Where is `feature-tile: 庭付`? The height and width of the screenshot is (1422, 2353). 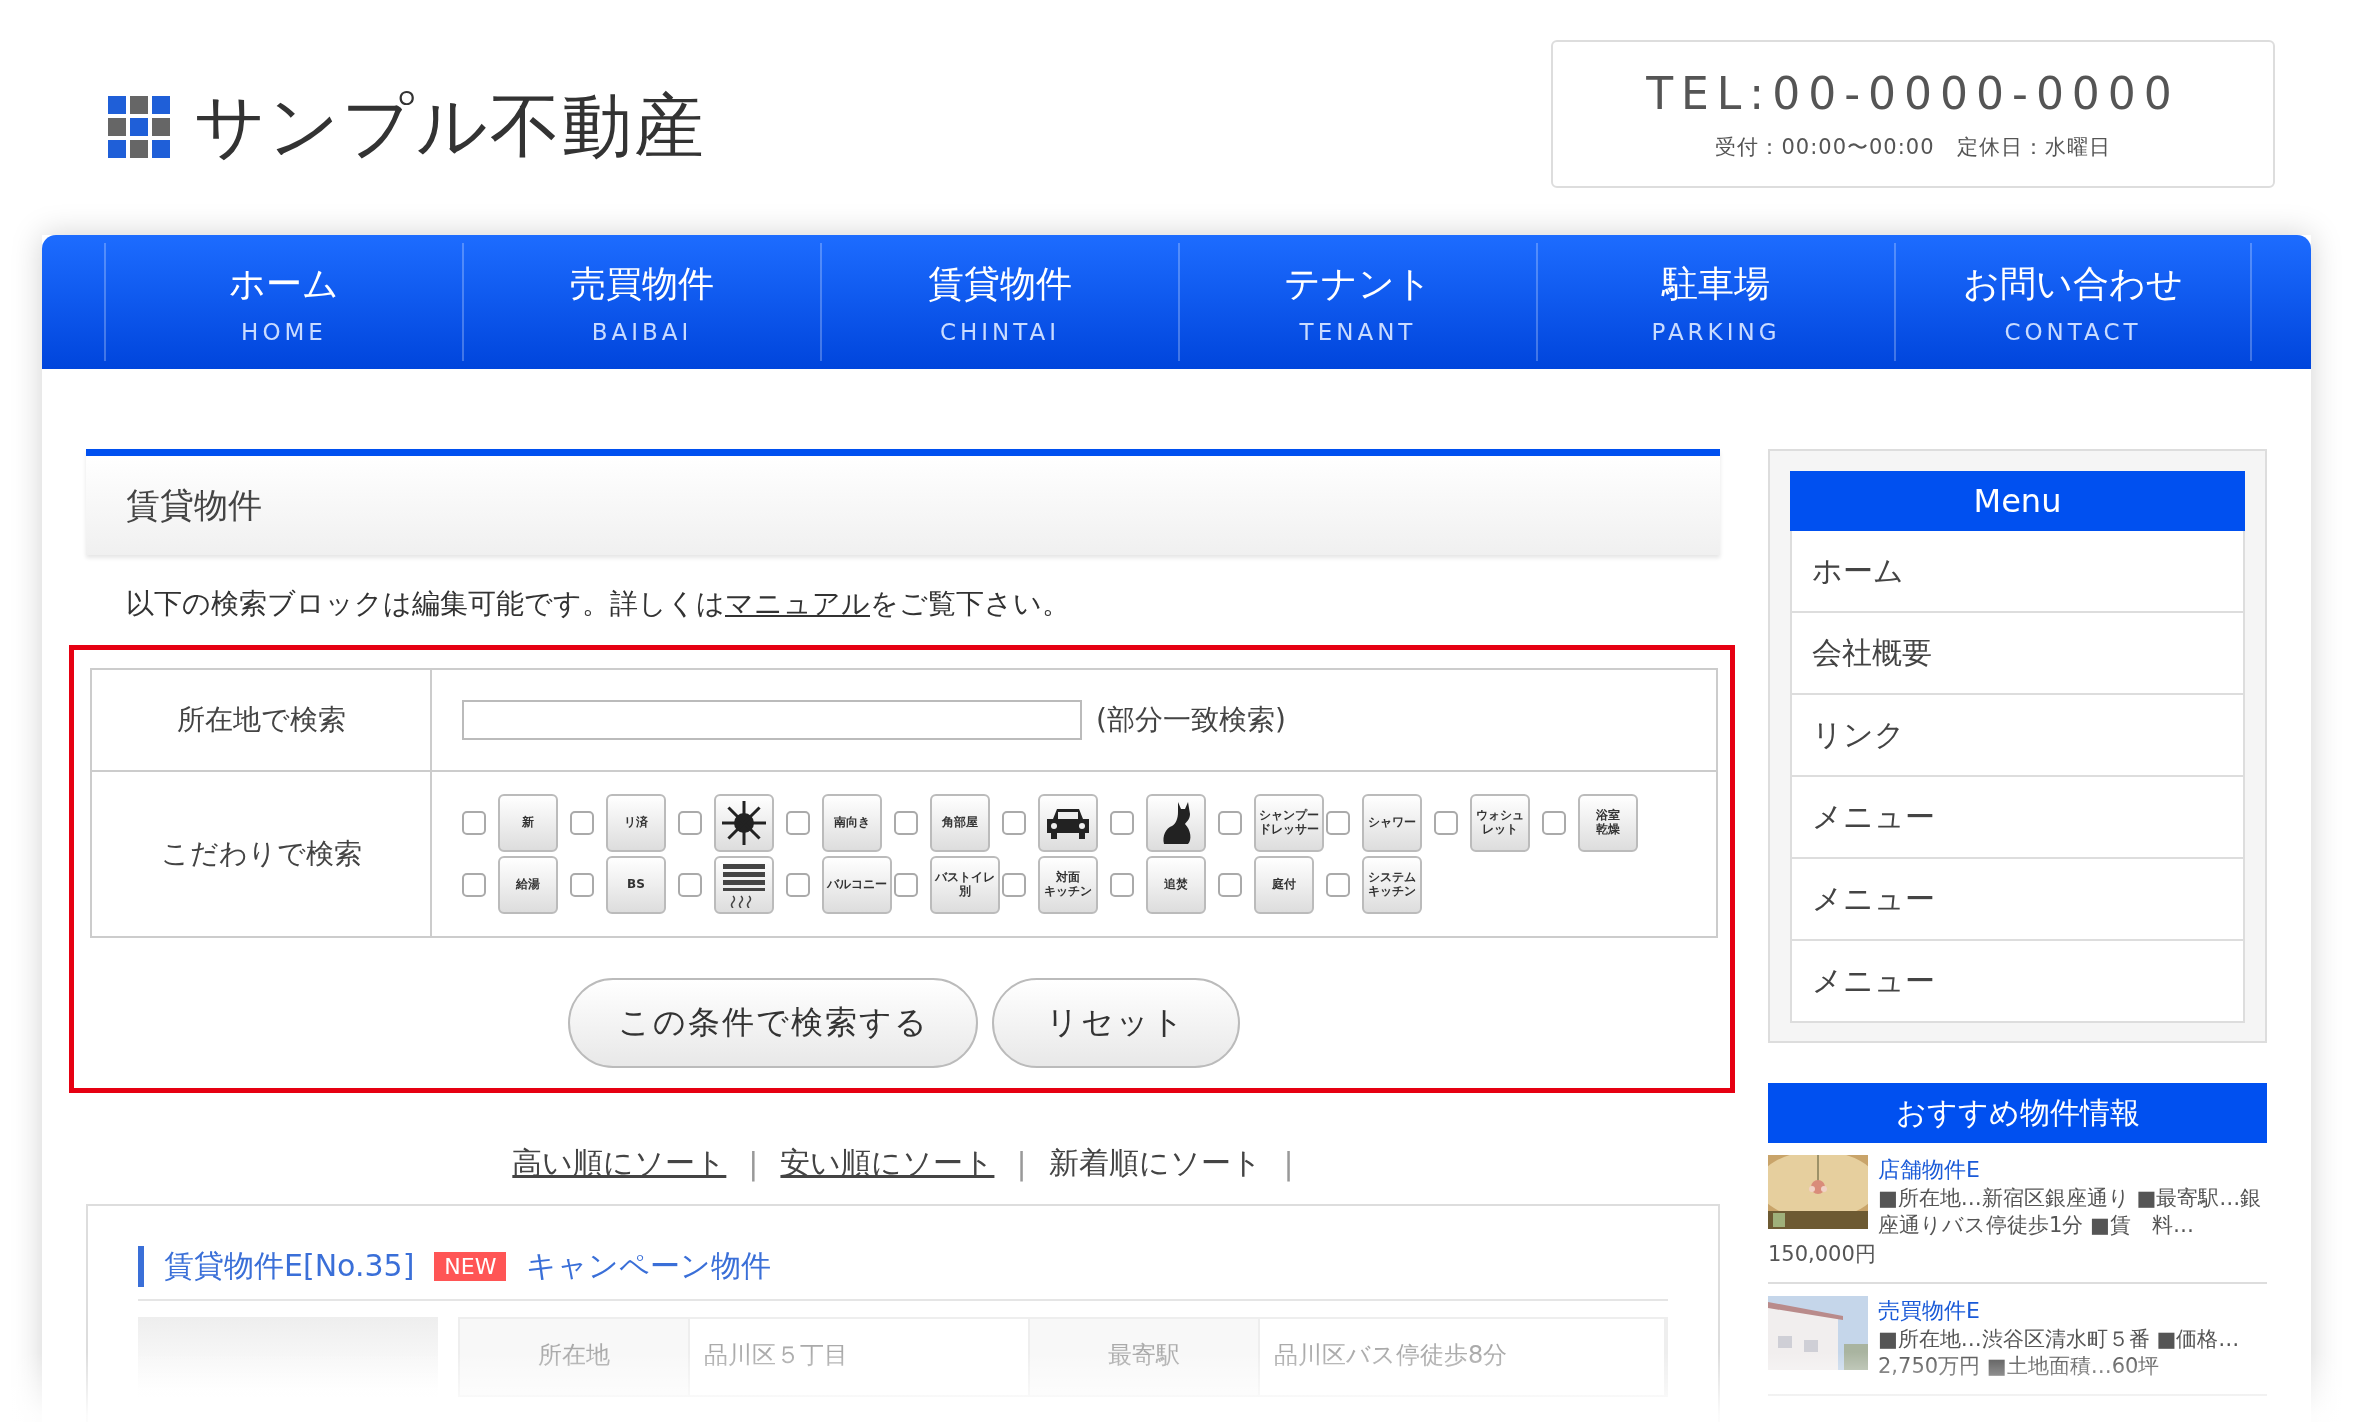
feature-tile: 庭付 is located at coordinates (1284, 885).